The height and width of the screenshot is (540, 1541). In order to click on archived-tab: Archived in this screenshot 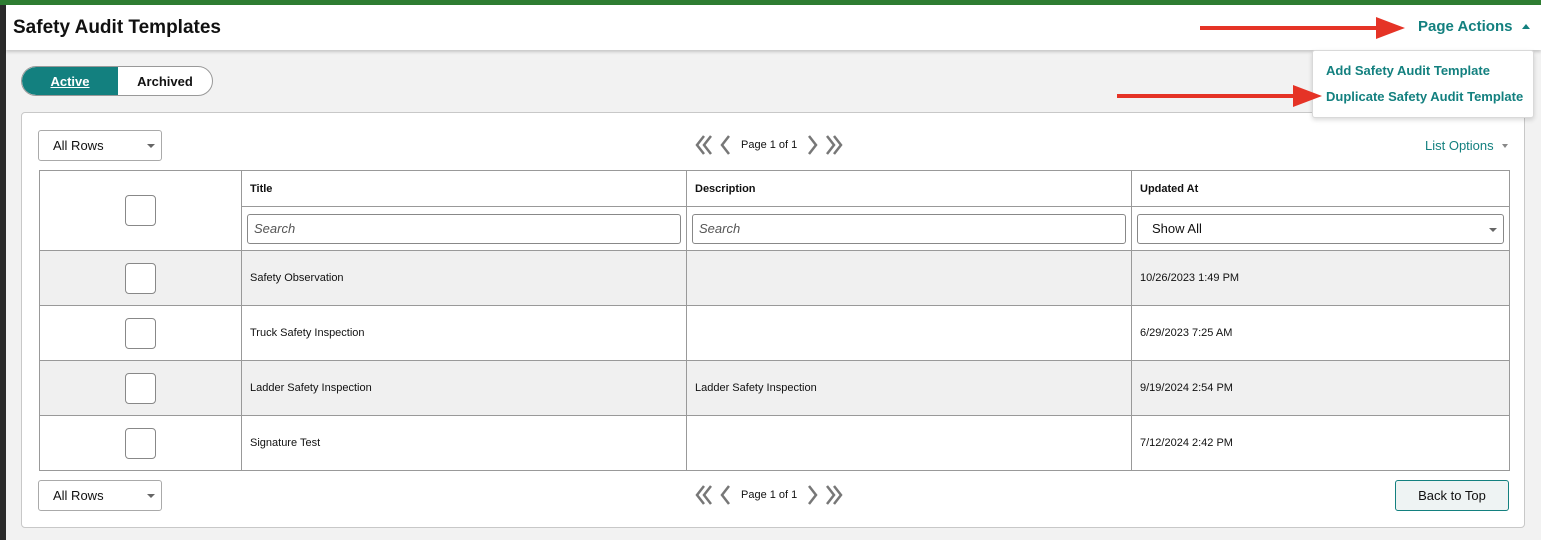, I will do `click(165, 81)`.